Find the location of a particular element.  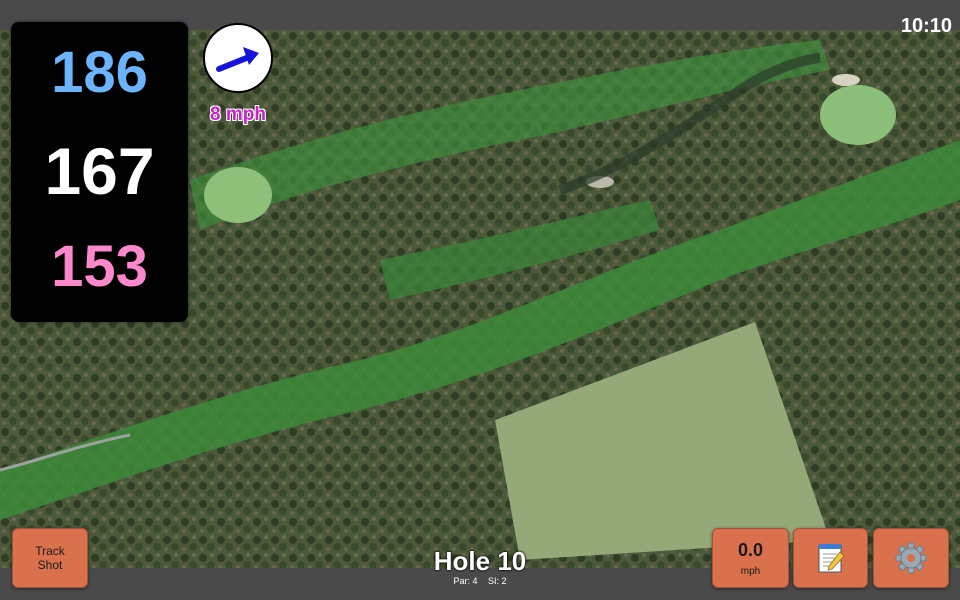

speed-button: 0.0 mph is located at coordinates (750, 558).